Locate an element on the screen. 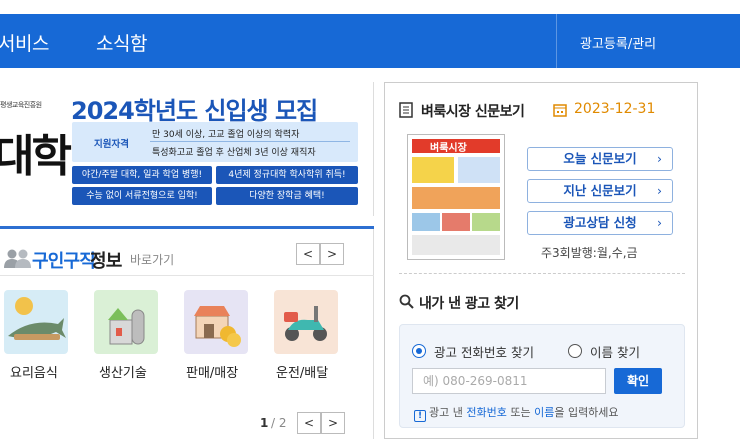 Image resolution: width=740 pixels, height=439 pixels. category-label: 판매/매장 is located at coordinates (212, 371).